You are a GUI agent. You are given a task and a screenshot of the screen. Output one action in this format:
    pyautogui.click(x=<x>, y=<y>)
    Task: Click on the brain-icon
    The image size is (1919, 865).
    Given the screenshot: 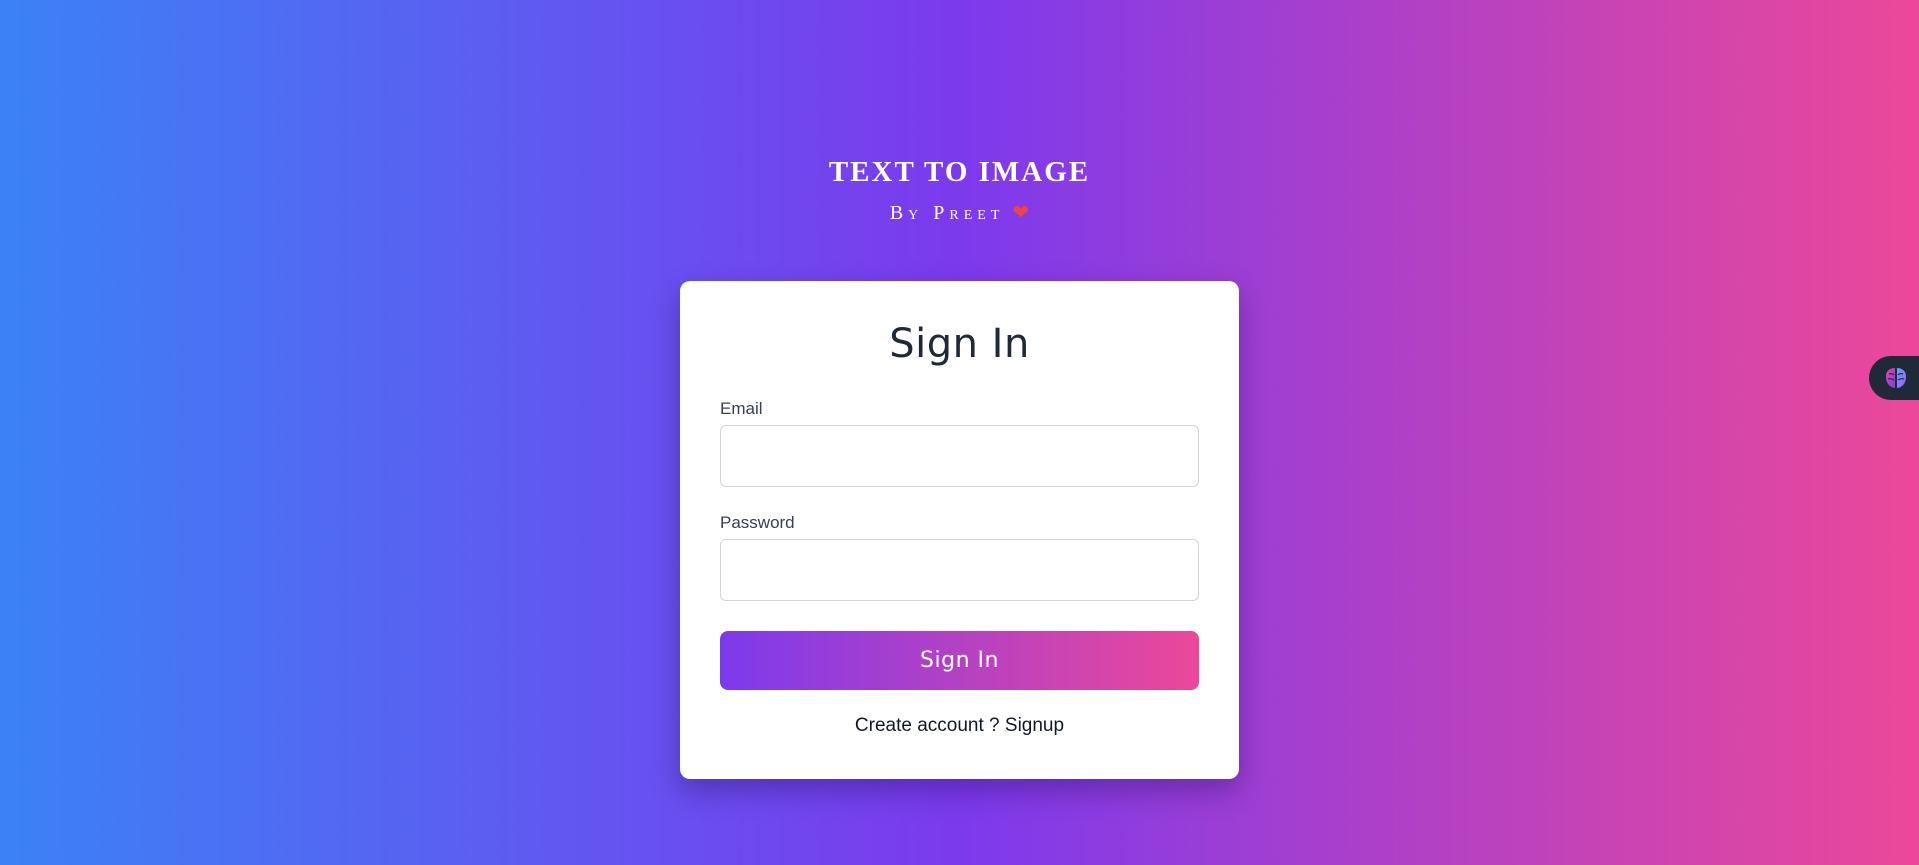 What is the action you would take?
    pyautogui.click(x=1896, y=378)
    